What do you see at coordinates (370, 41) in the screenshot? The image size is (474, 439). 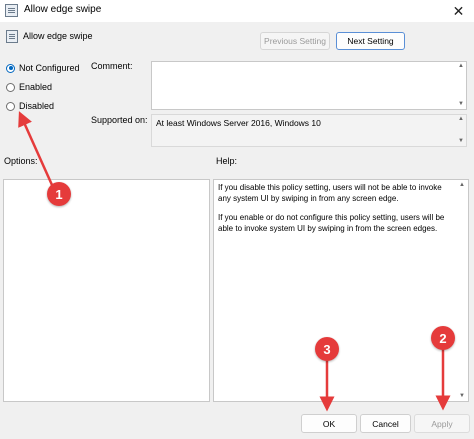 I see `next-setting-button: Next Setting` at bounding box center [370, 41].